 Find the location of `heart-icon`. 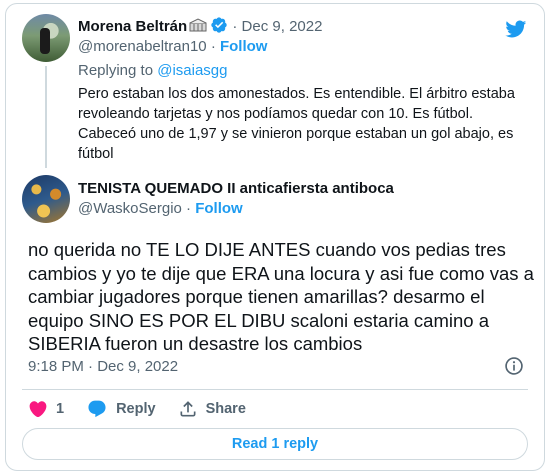

heart-icon is located at coordinates (38, 409).